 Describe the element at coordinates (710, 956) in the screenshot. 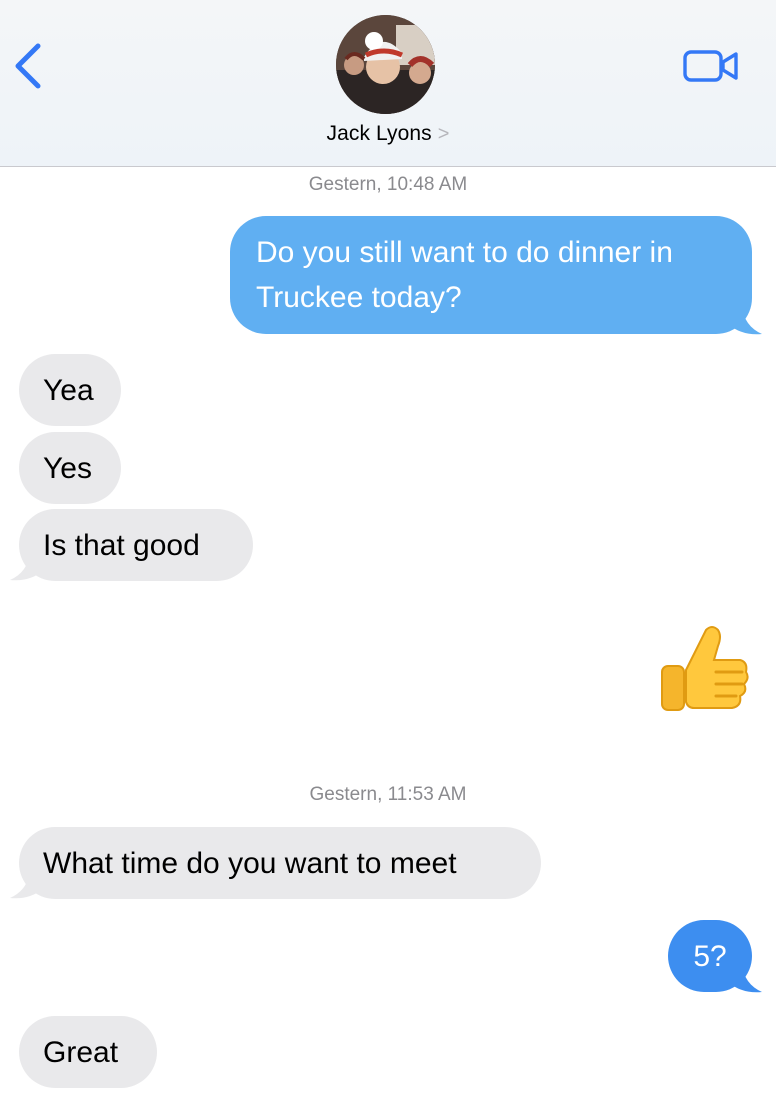

I see `sent-message-2-text: 5?` at that location.